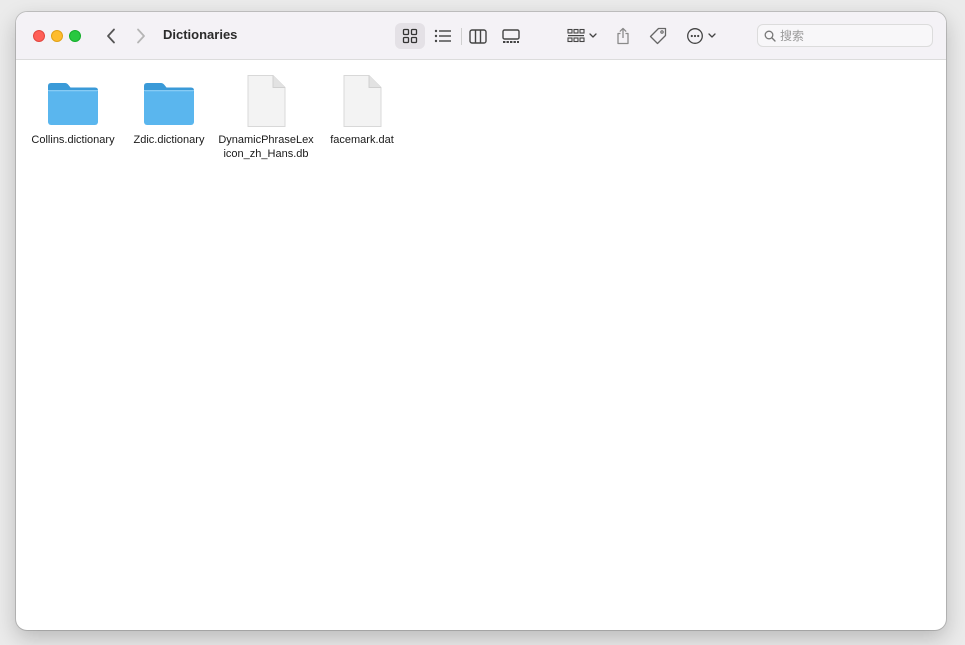 This screenshot has height=645, width=965. What do you see at coordinates (266, 147) in the screenshot?
I see `file-name: DynamicPhraseLexicon_zh_Hans.db` at bounding box center [266, 147].